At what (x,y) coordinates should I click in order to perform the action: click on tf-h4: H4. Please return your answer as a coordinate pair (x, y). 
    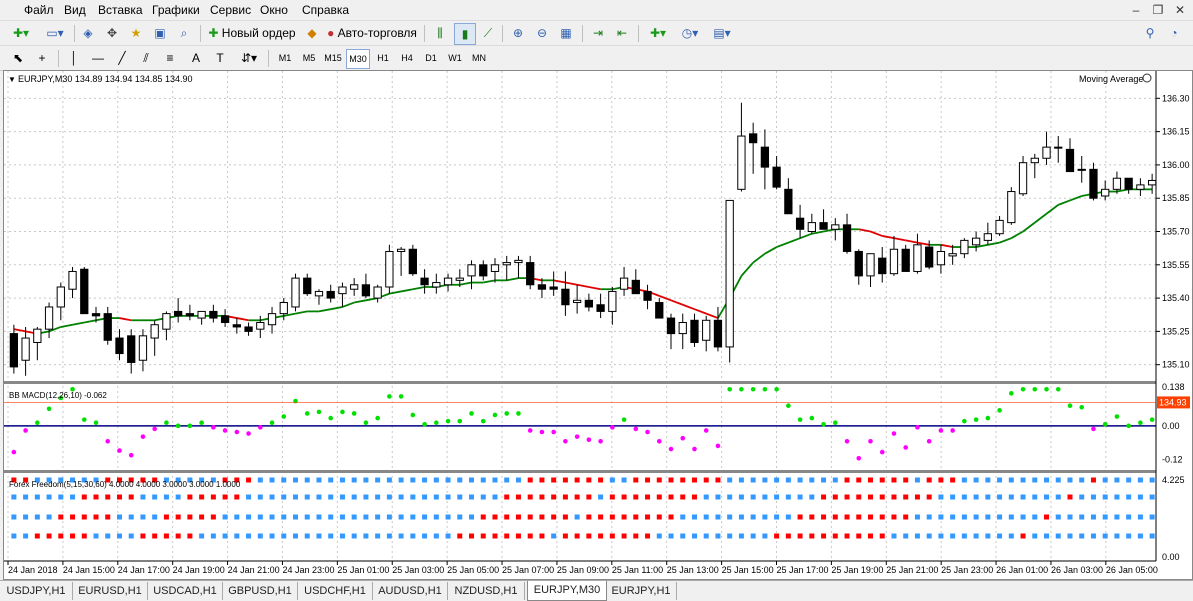
    Looking at the image, I should click on (407, 58).